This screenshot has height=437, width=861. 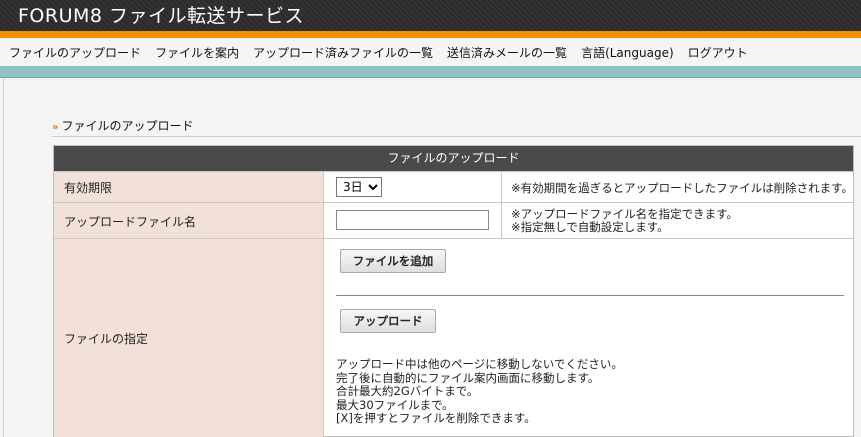 What do you see at coordinates (590, 295) in the screenshot?
I see `file-list-divider` at bounding box center [590, 295].